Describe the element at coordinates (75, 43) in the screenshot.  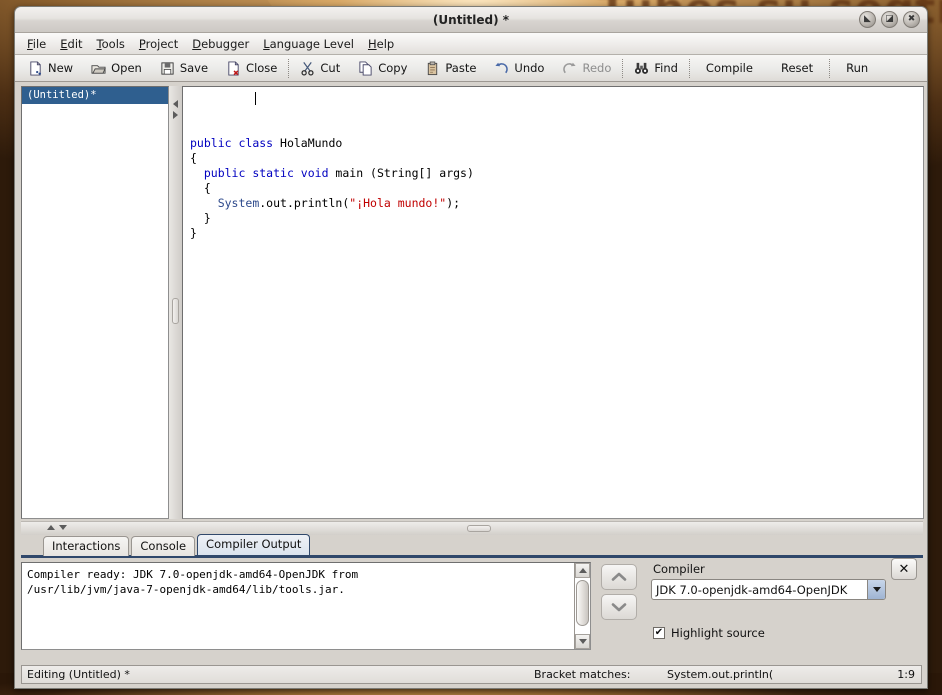
I see `menu-edit-rest: dit` at that location.